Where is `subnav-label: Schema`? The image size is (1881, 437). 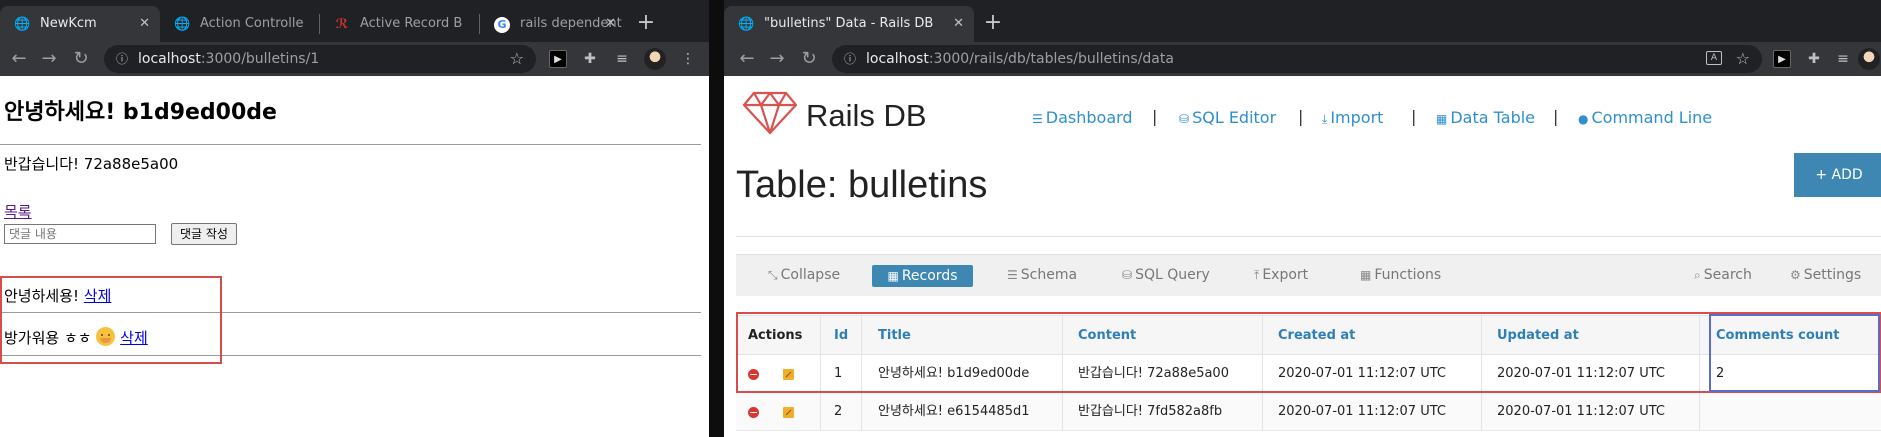 subnav-label: Schema is located at coordinates (1049, 275).